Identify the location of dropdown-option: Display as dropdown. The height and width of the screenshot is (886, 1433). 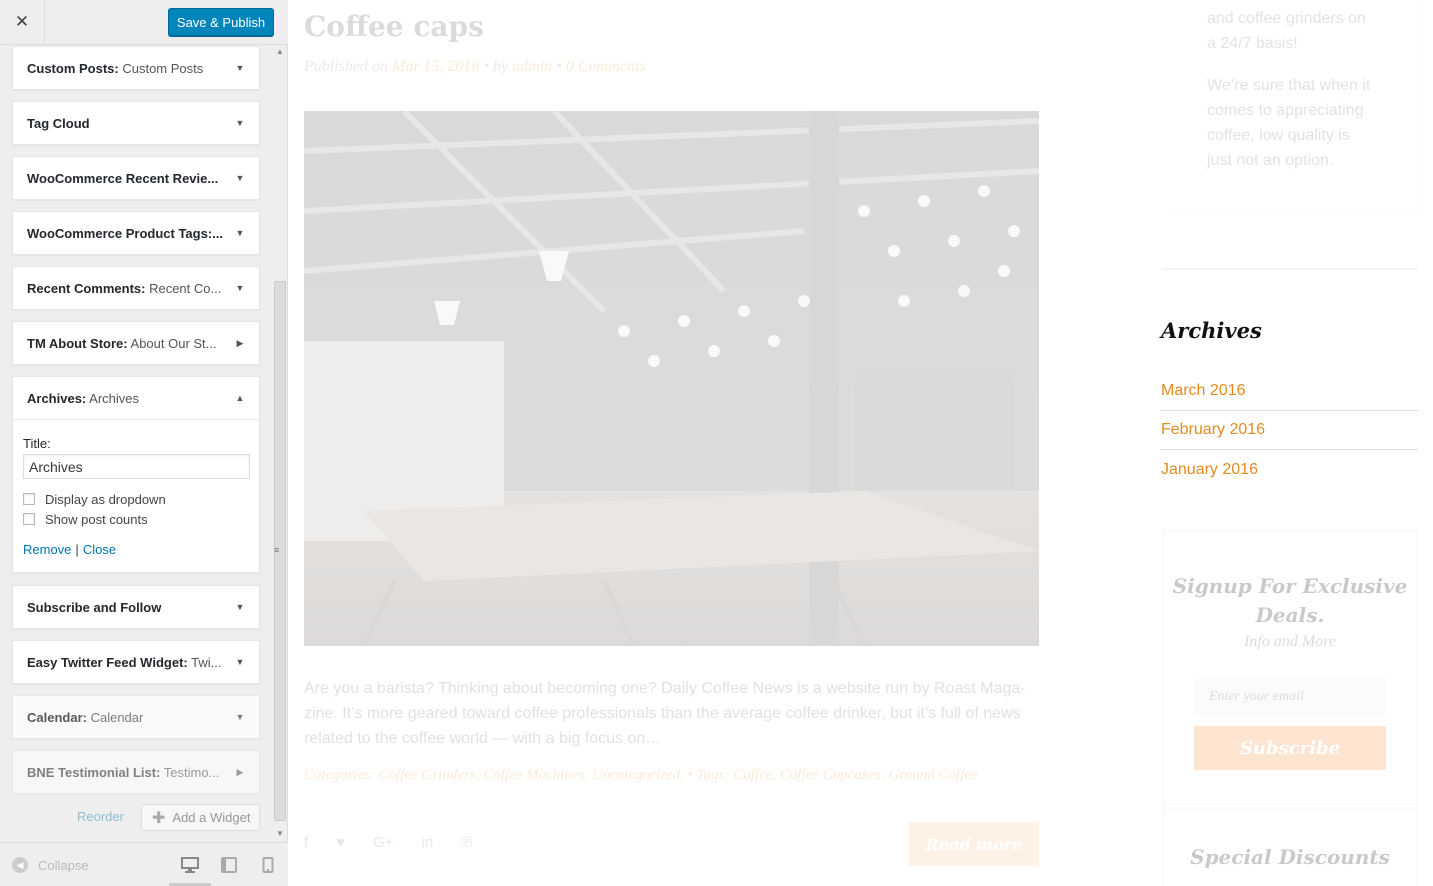
(136, 499).